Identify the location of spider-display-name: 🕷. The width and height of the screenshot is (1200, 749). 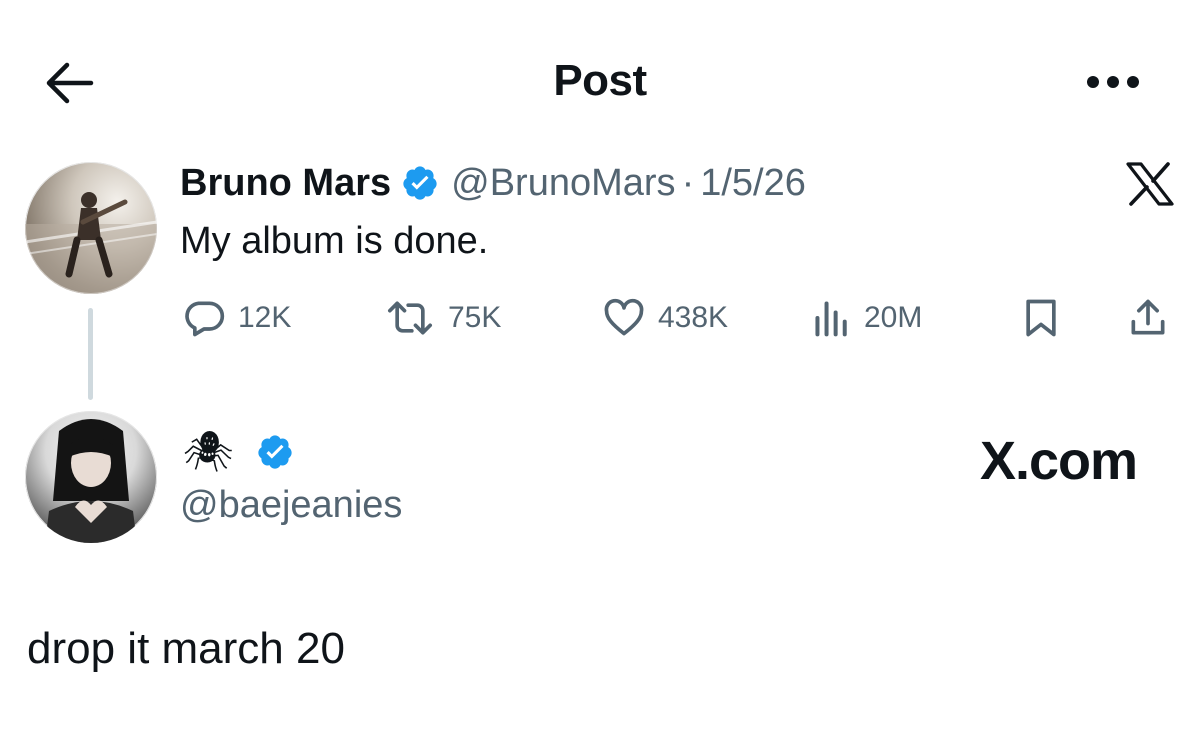
(208, 452).